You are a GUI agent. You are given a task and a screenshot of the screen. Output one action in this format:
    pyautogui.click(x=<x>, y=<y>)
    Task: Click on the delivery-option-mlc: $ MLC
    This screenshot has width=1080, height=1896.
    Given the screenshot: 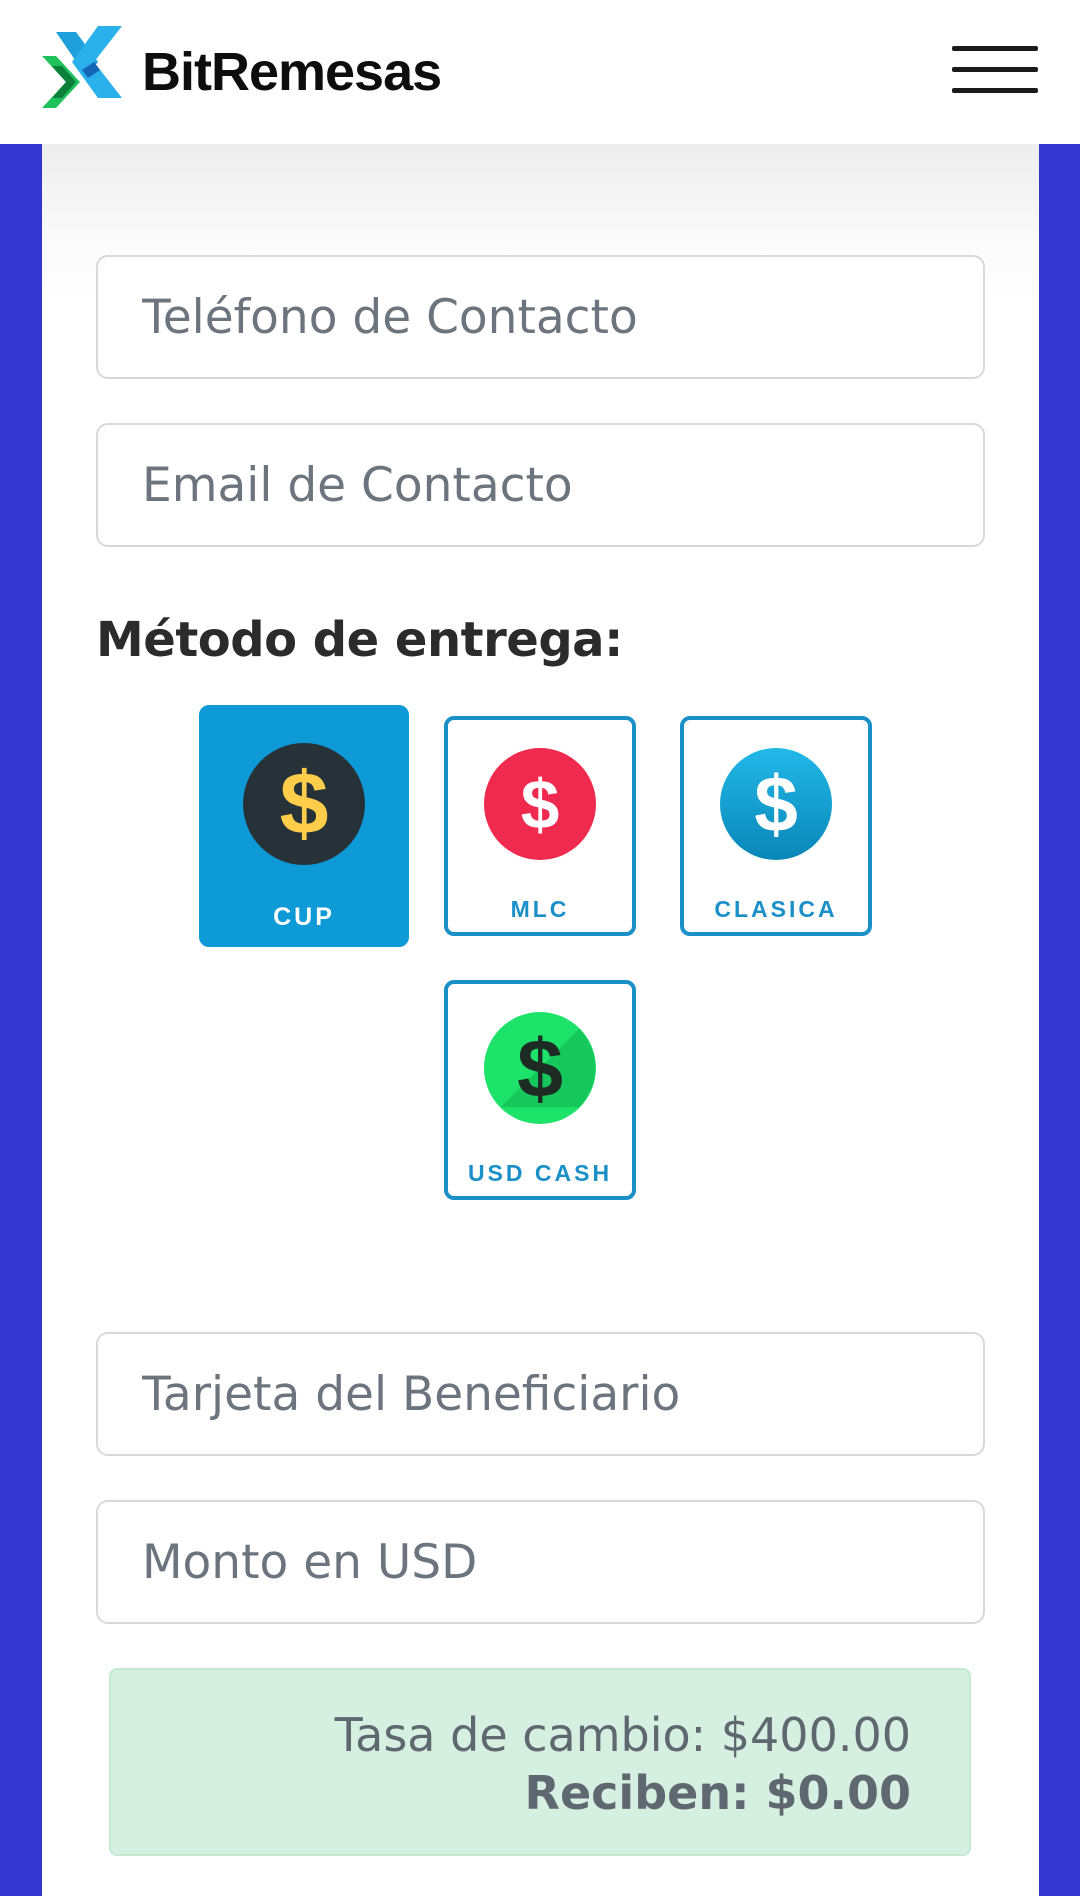 What is the action you would take?
    pyautogui.click(x=540, y=826)
    